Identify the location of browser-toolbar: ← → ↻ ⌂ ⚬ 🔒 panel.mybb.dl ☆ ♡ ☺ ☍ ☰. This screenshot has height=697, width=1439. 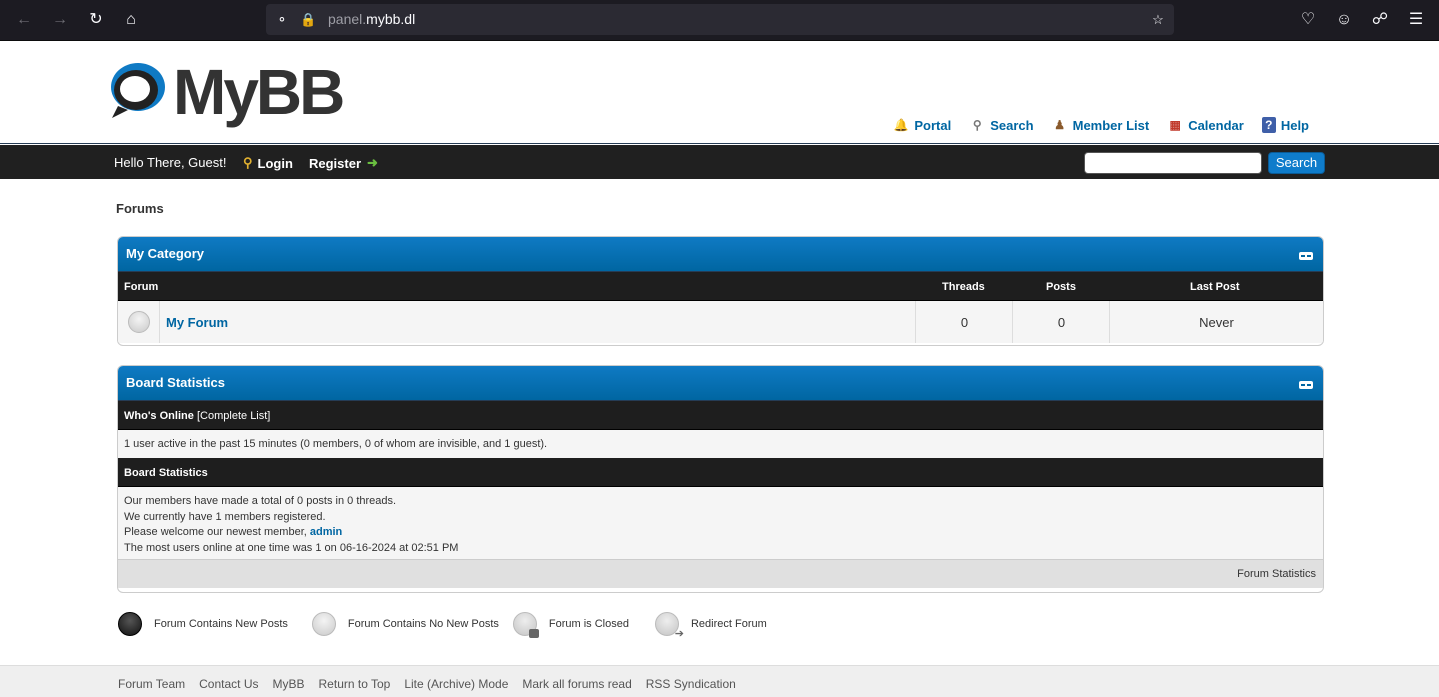
(719, 20).